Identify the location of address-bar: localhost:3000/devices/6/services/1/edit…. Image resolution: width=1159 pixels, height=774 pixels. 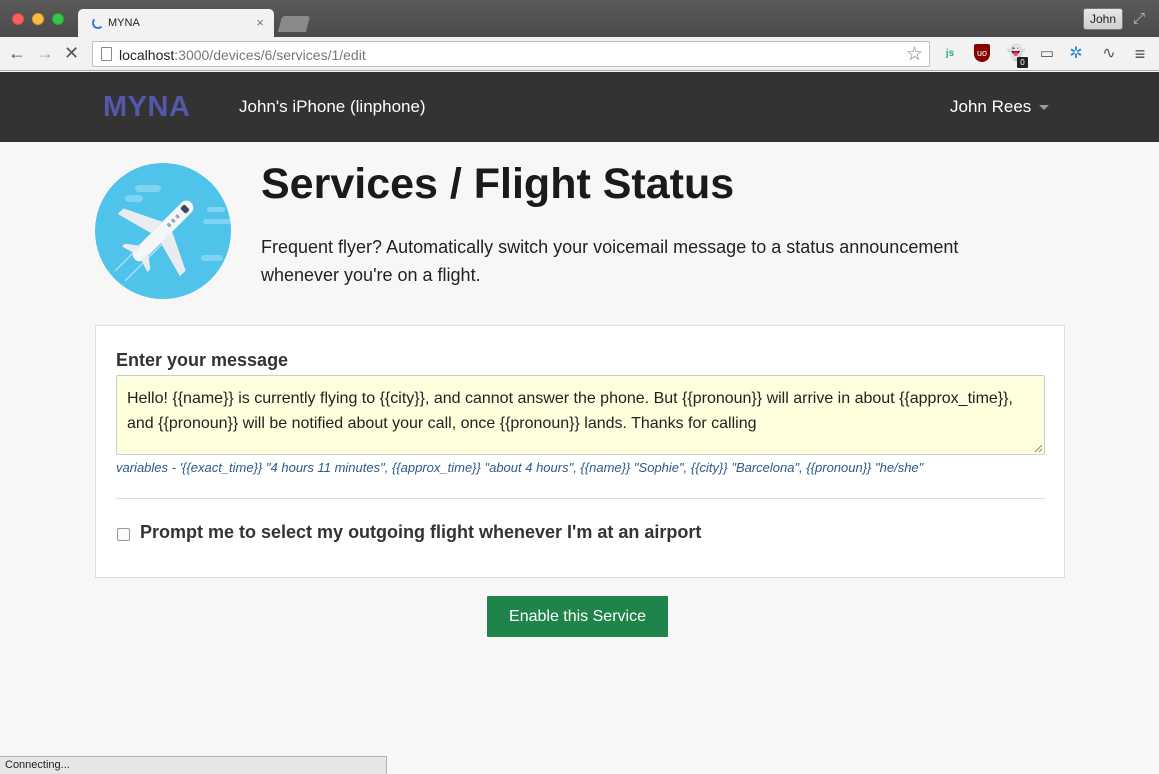
(511, 54).